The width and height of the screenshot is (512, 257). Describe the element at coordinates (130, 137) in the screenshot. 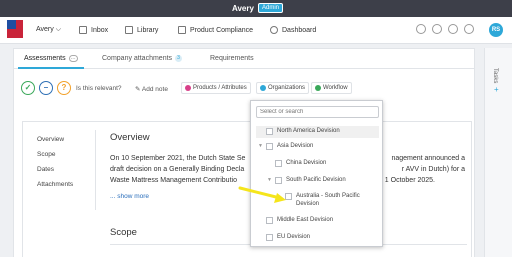

I see `overview-heading: Overview` at that location.